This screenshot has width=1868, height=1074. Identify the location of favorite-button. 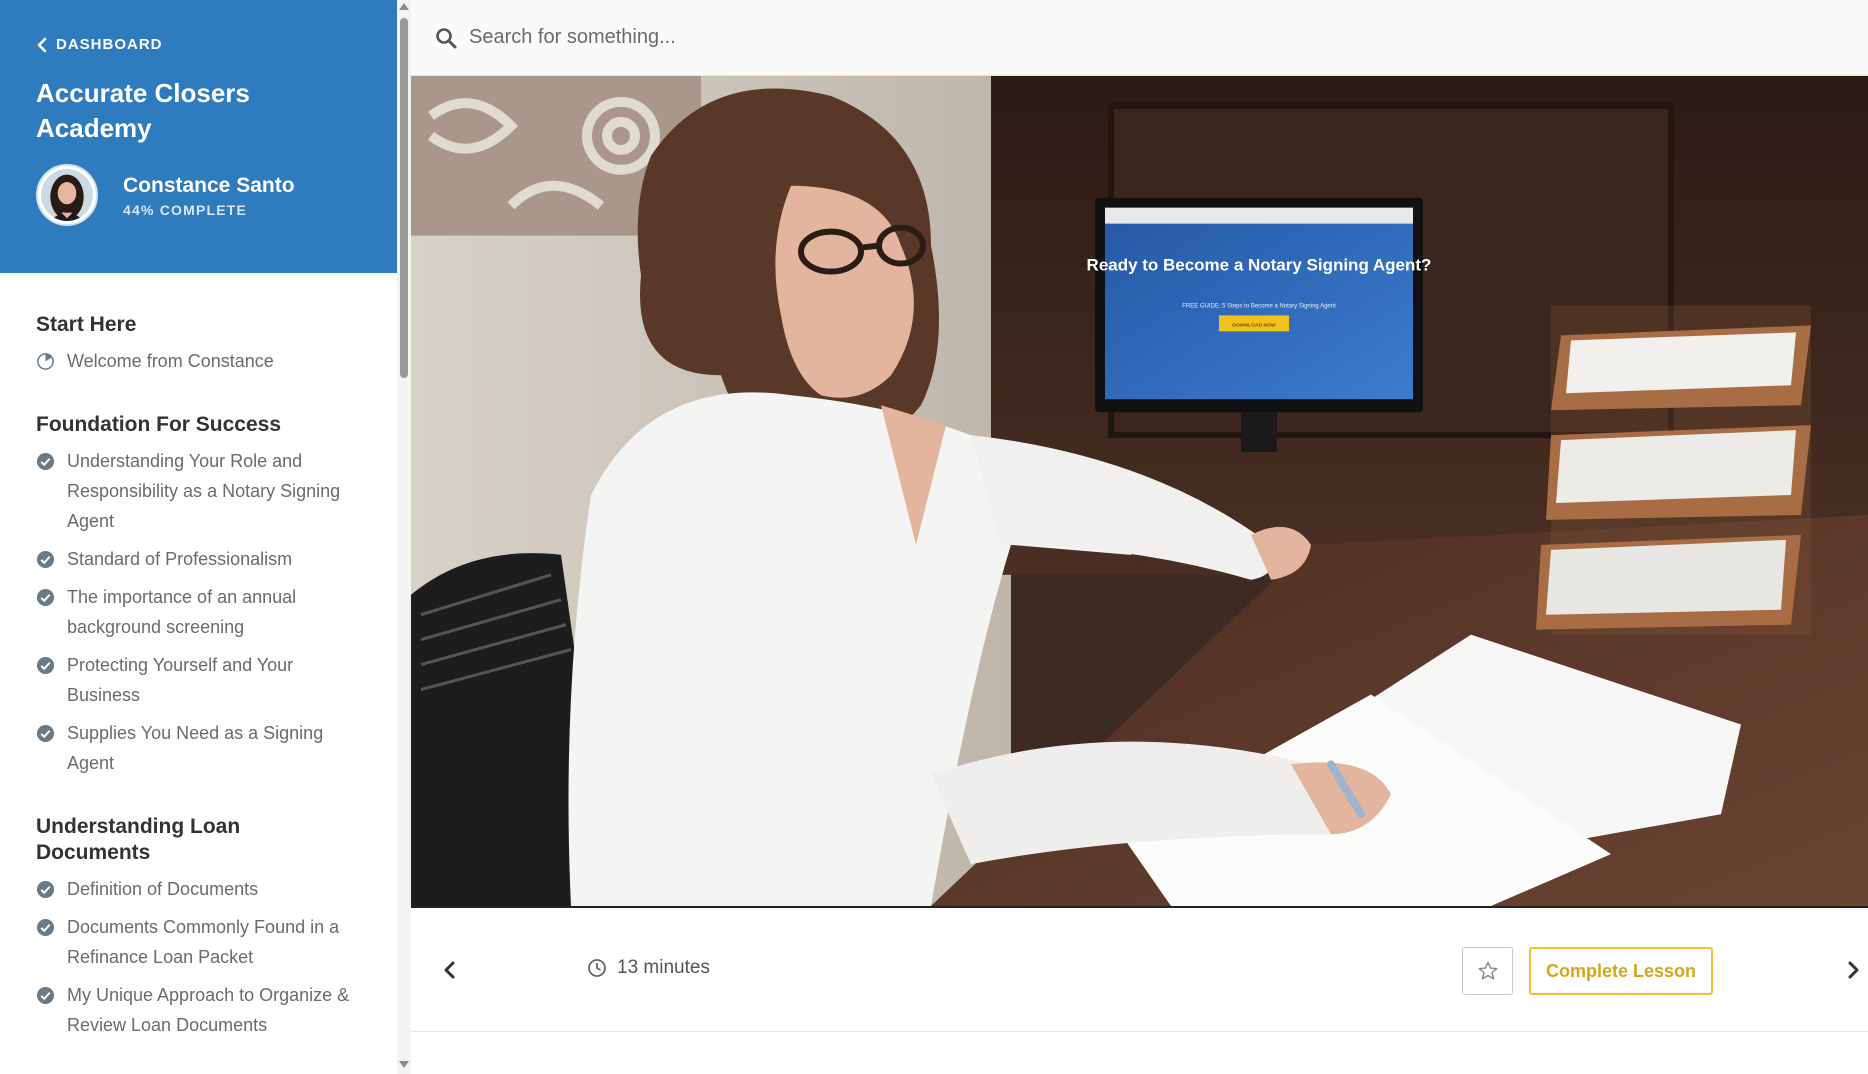
(1487, 971).